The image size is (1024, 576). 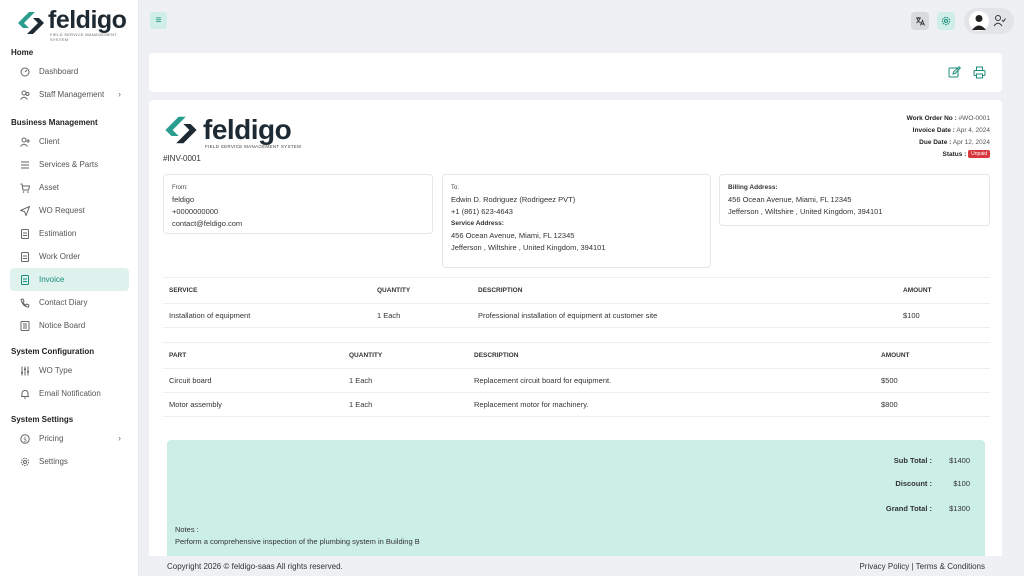 I want to click on billing-address-line1: 456 Ocean Avenue, Miami, FL 12345, so click(x=790, y=199).